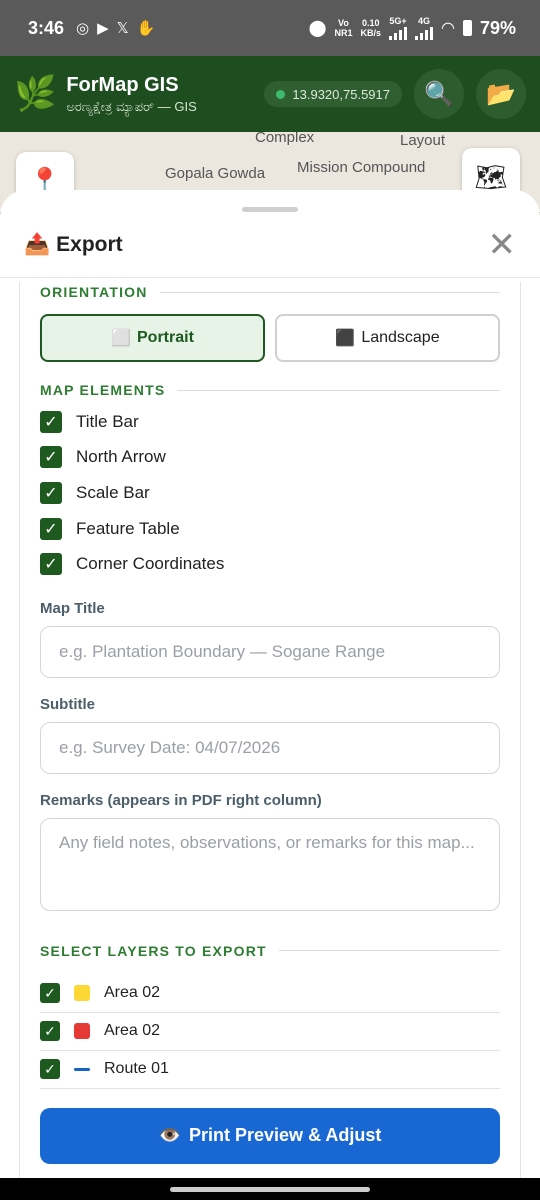 The width and height of the screenshot is (540, 1200). Describe the element at coordinates (423, 140) in the screenshot. I see `map-label: Layout` at that location.